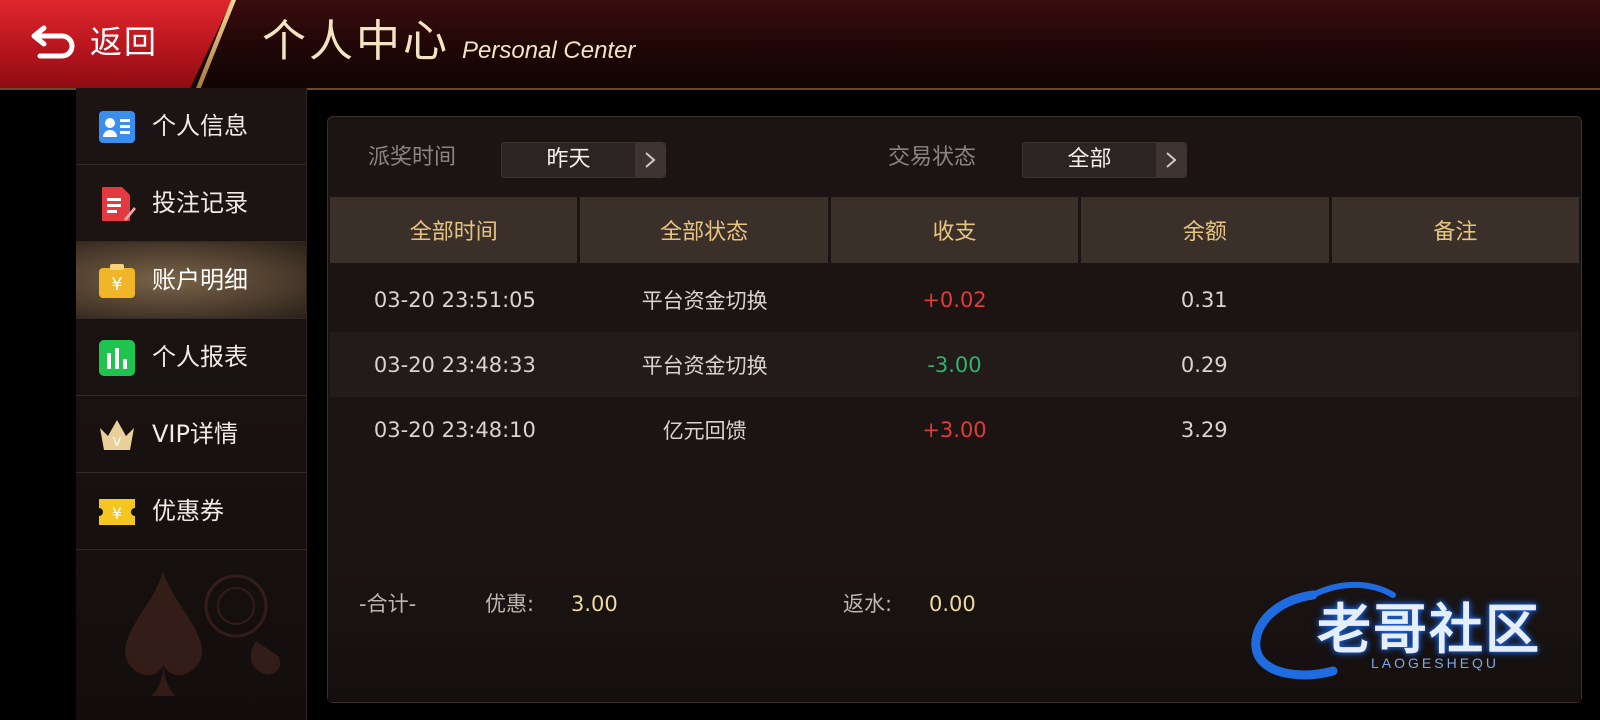 The height and width of the screenshot is (720, 1600). Describe the element at coordinates (454, 429) in the screenshot. I see `cell-time: 03-20 23:48:10` at that location.